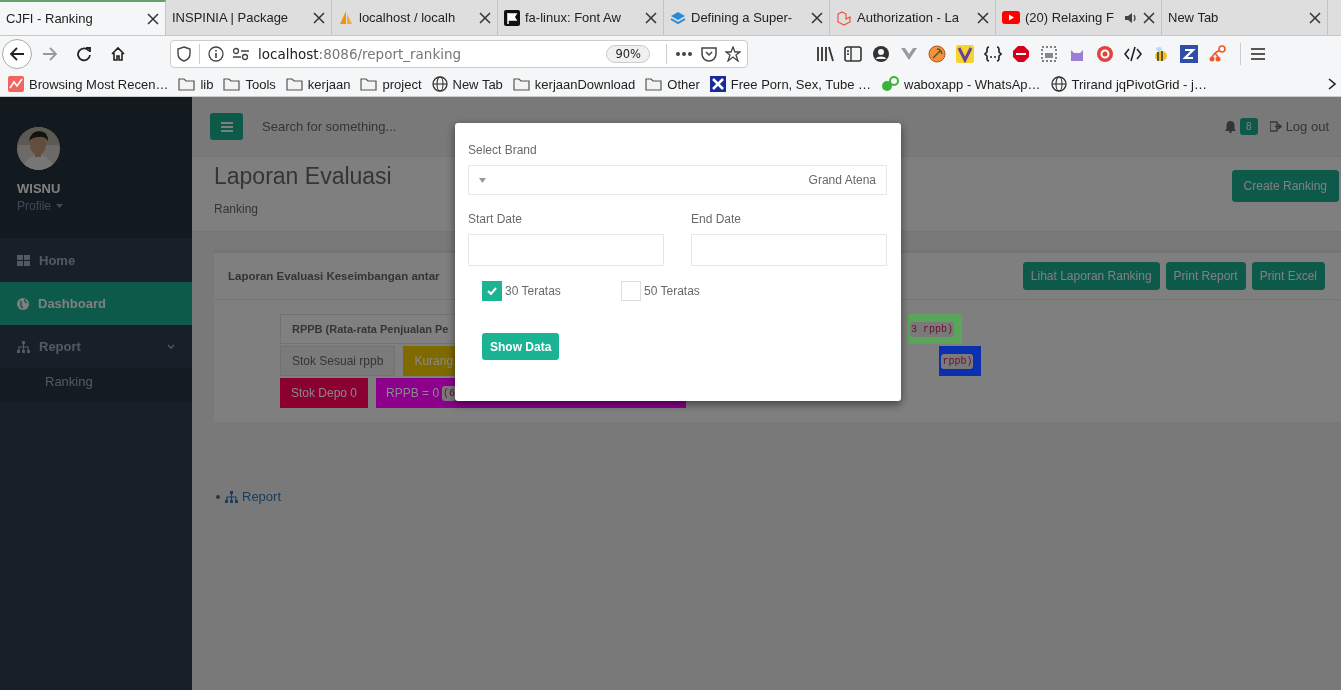  What do you see at coordinates (207, 84) in the screenshot?
I see `bookmark-label: lib` at bounding box center [207, 84].